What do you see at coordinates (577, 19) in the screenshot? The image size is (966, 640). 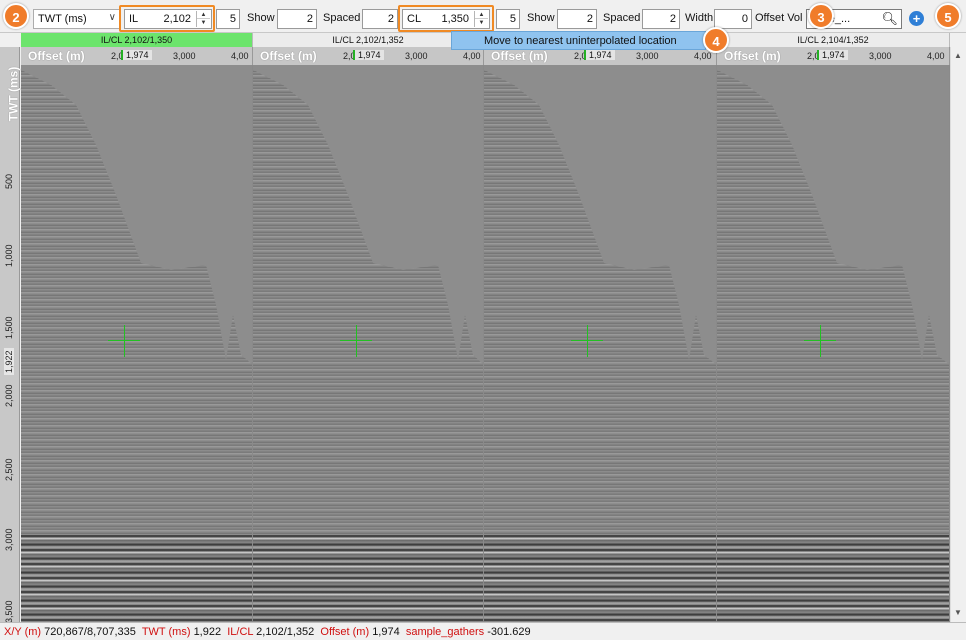 I see `show-field-2: 2` at bounding box center [577, 19].